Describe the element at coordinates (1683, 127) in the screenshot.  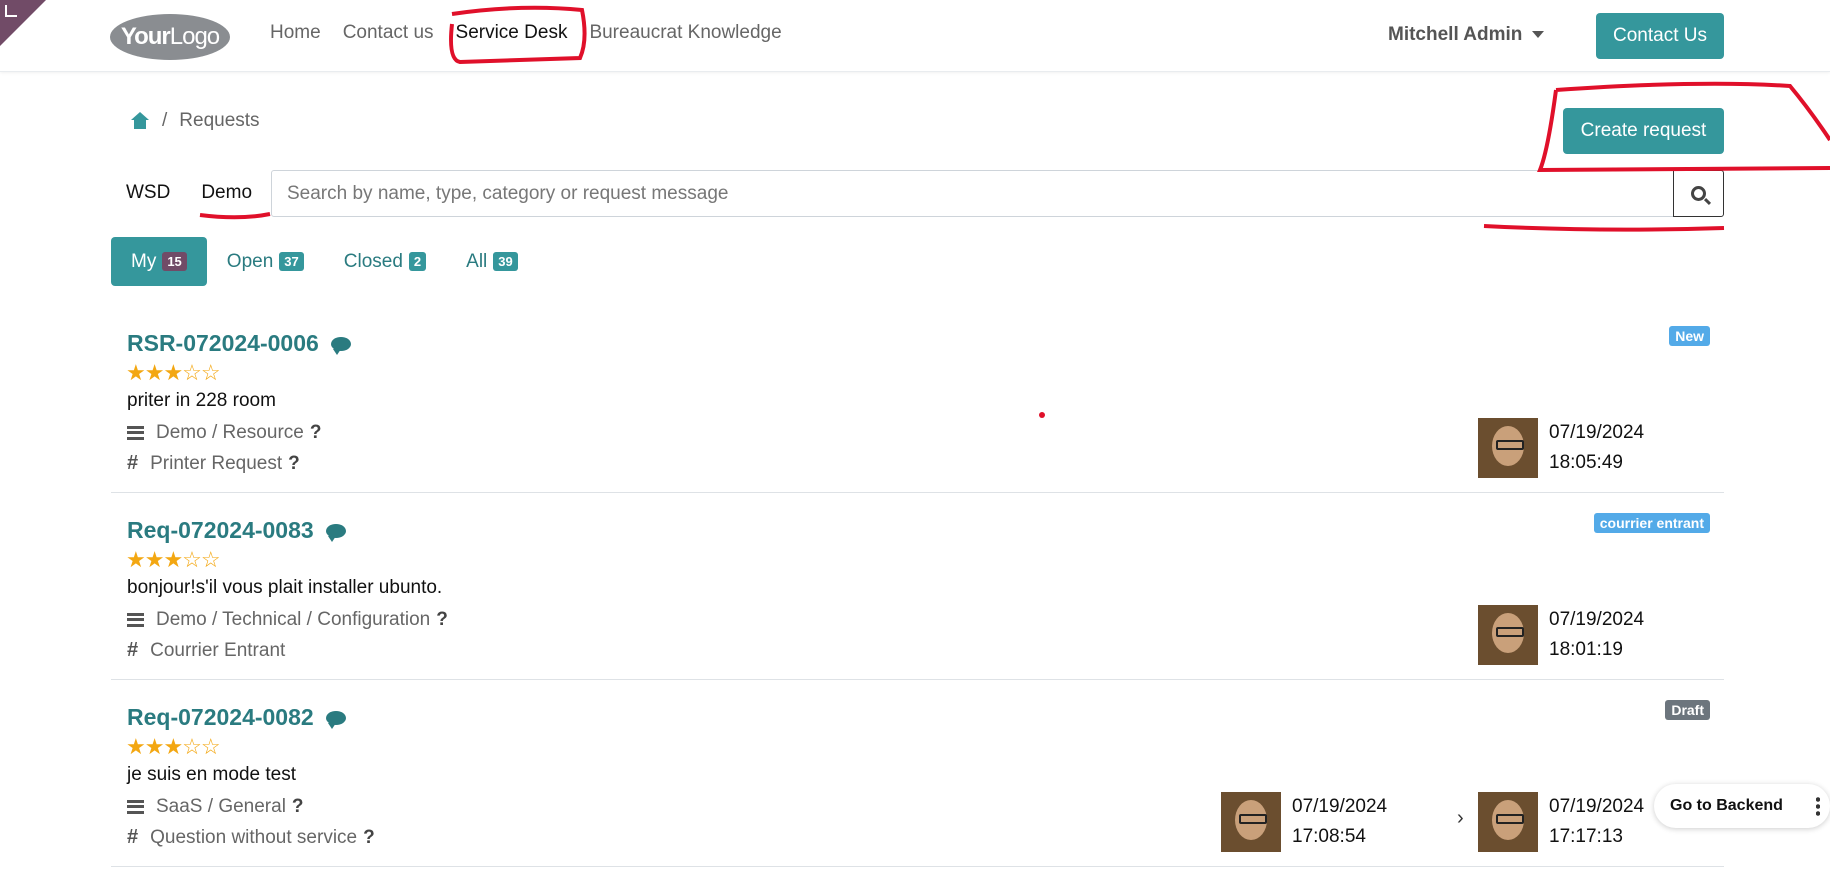
I see `annotation-create-request` at that location.